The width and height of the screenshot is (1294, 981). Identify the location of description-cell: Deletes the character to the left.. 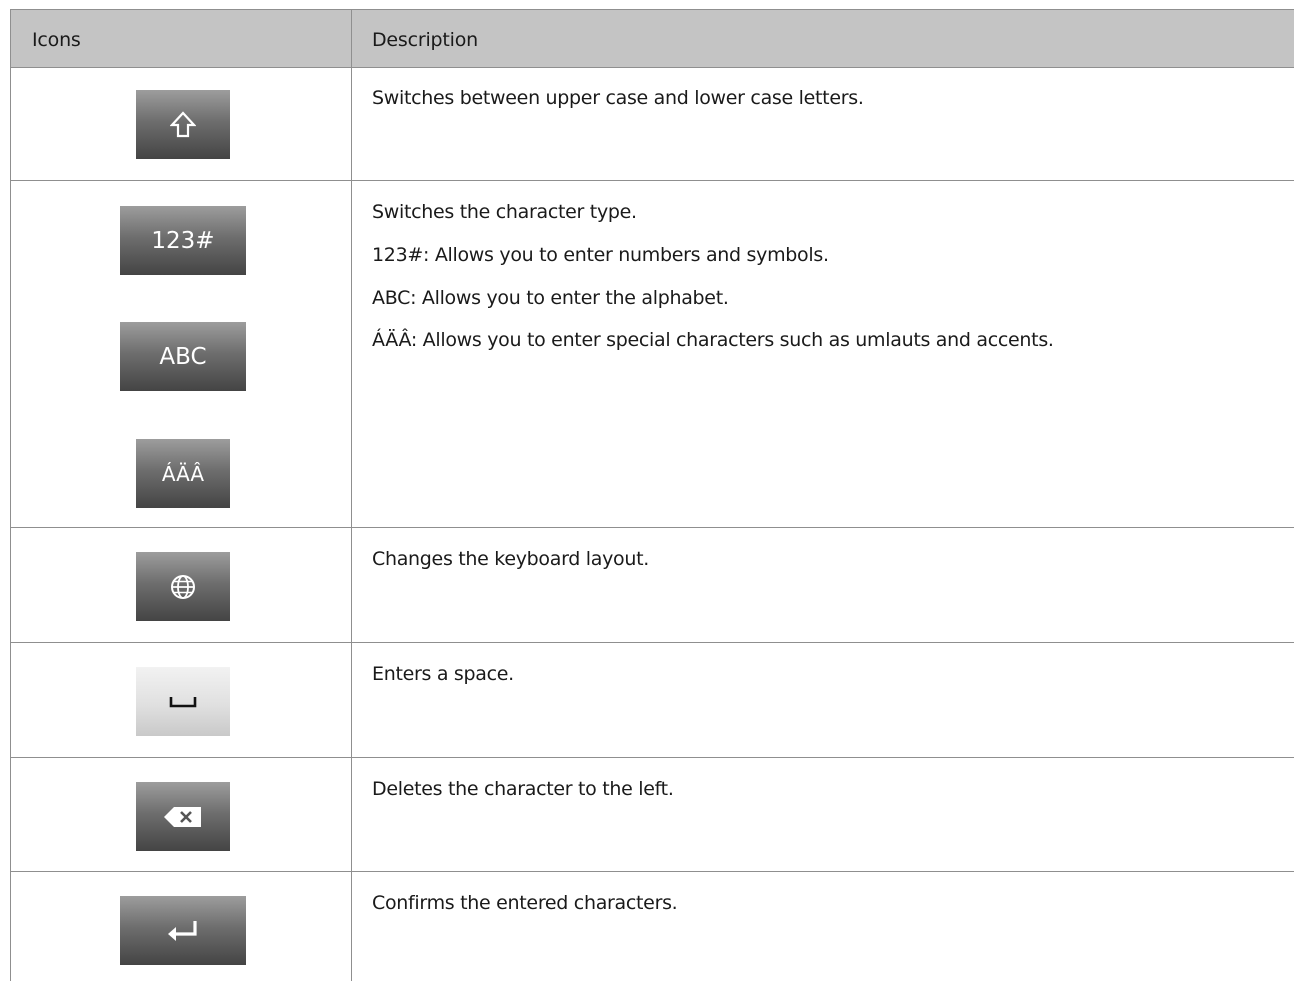
(822, 814).